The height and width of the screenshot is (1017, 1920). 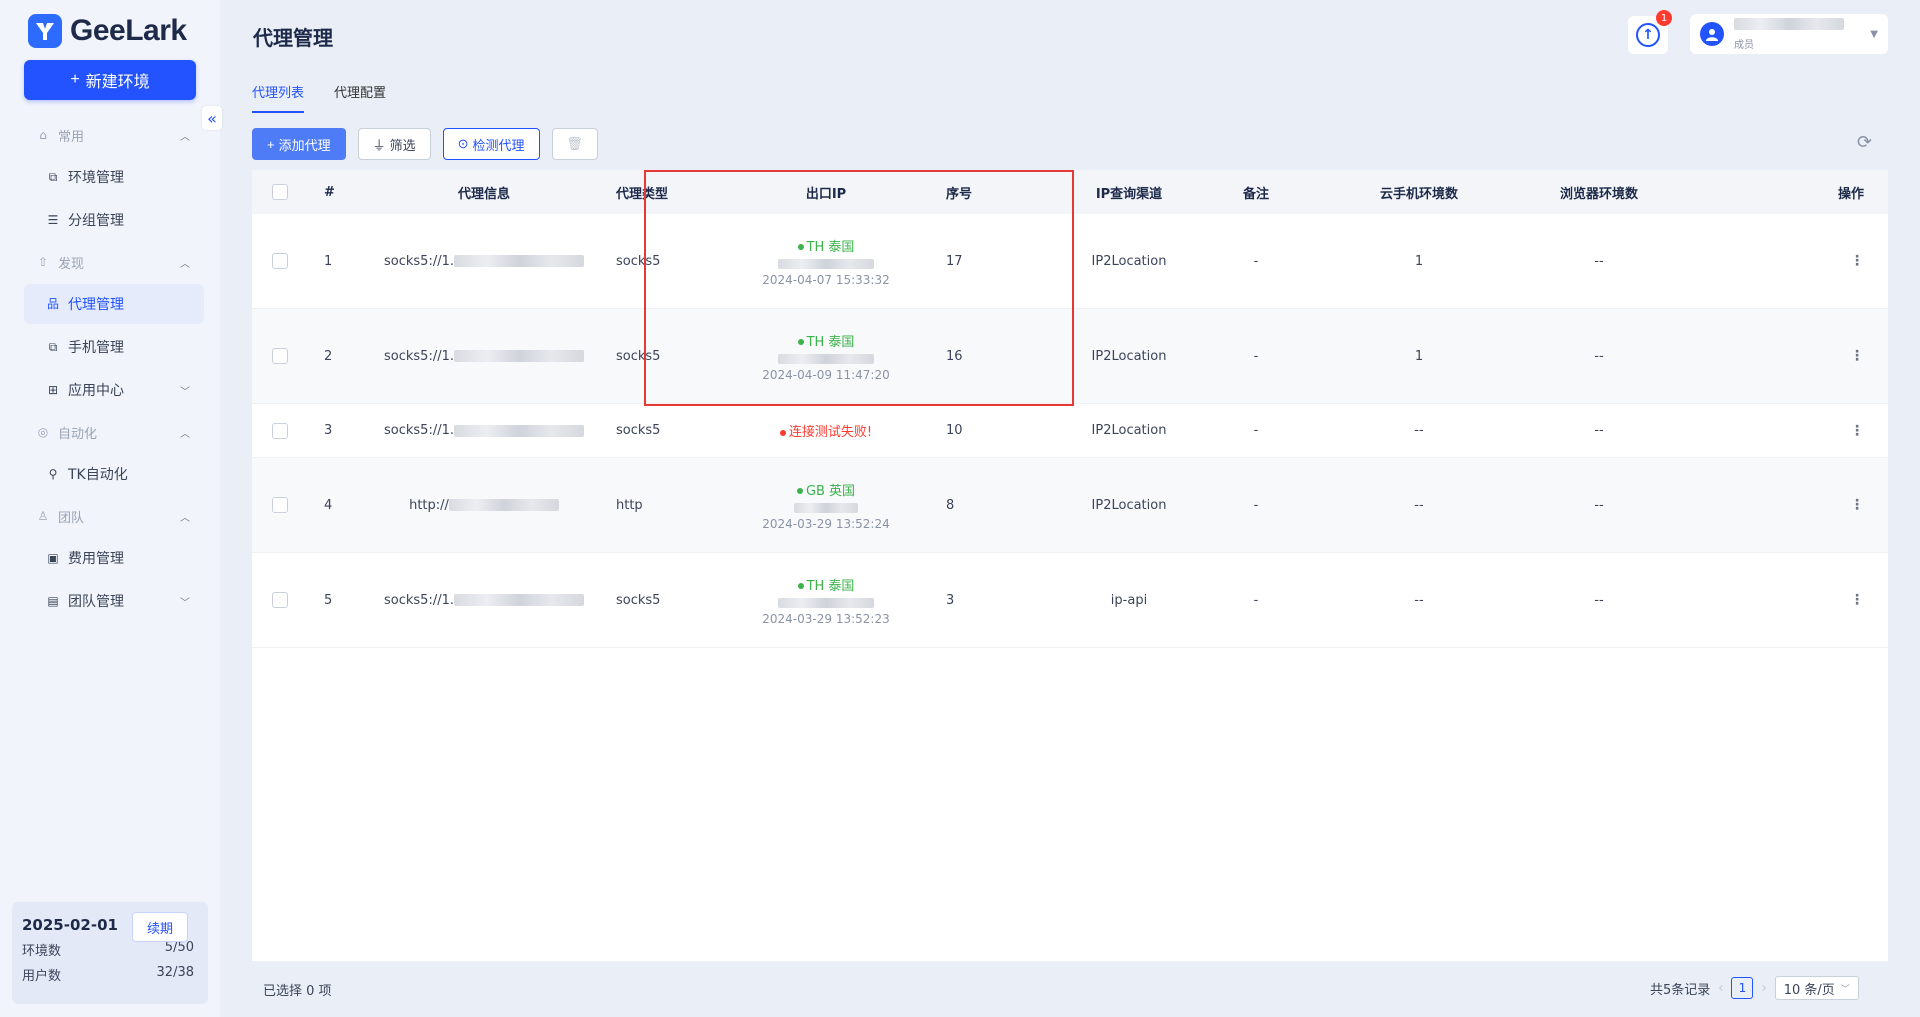 What do you see at coordinates (96, 602) in the screenshot?
I see `sidebar-item-label: 团队管理` at bounding box center [96, 602].